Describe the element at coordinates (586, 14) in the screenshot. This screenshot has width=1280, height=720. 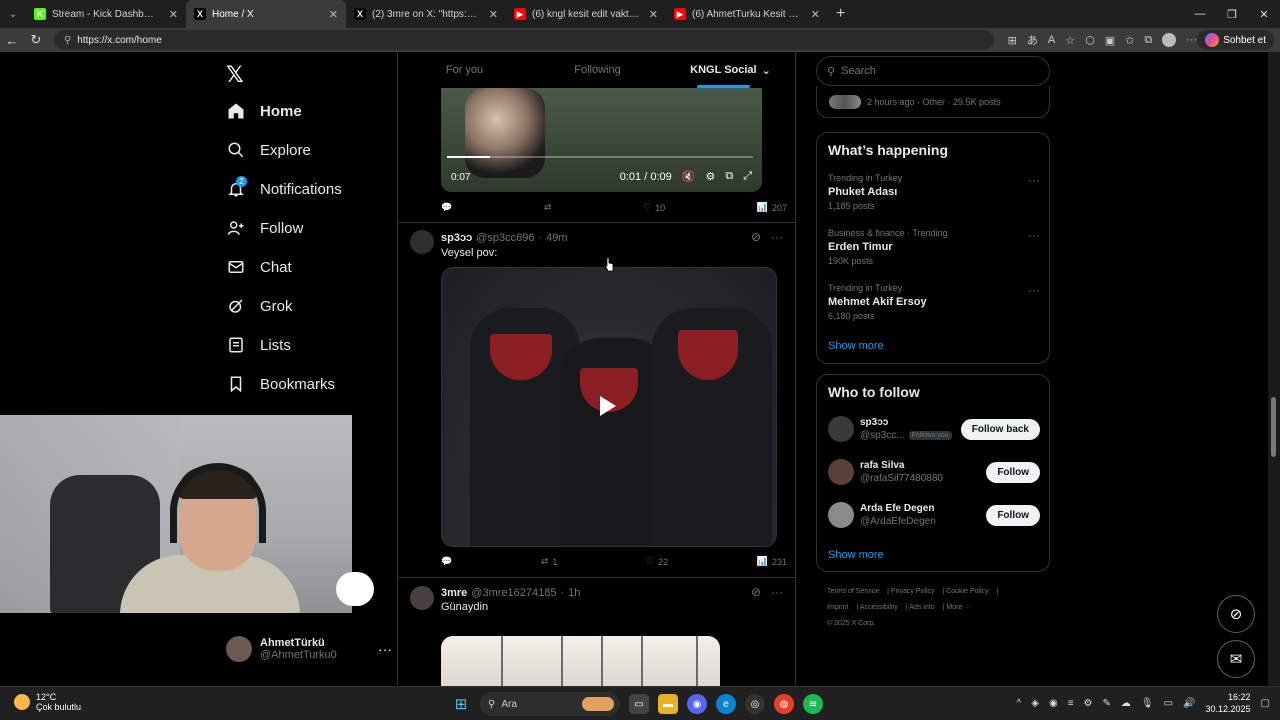
I see `browser-tab: ▶ (6) kngl kesit edit vakti 1 - YouTube ✕` at that location.